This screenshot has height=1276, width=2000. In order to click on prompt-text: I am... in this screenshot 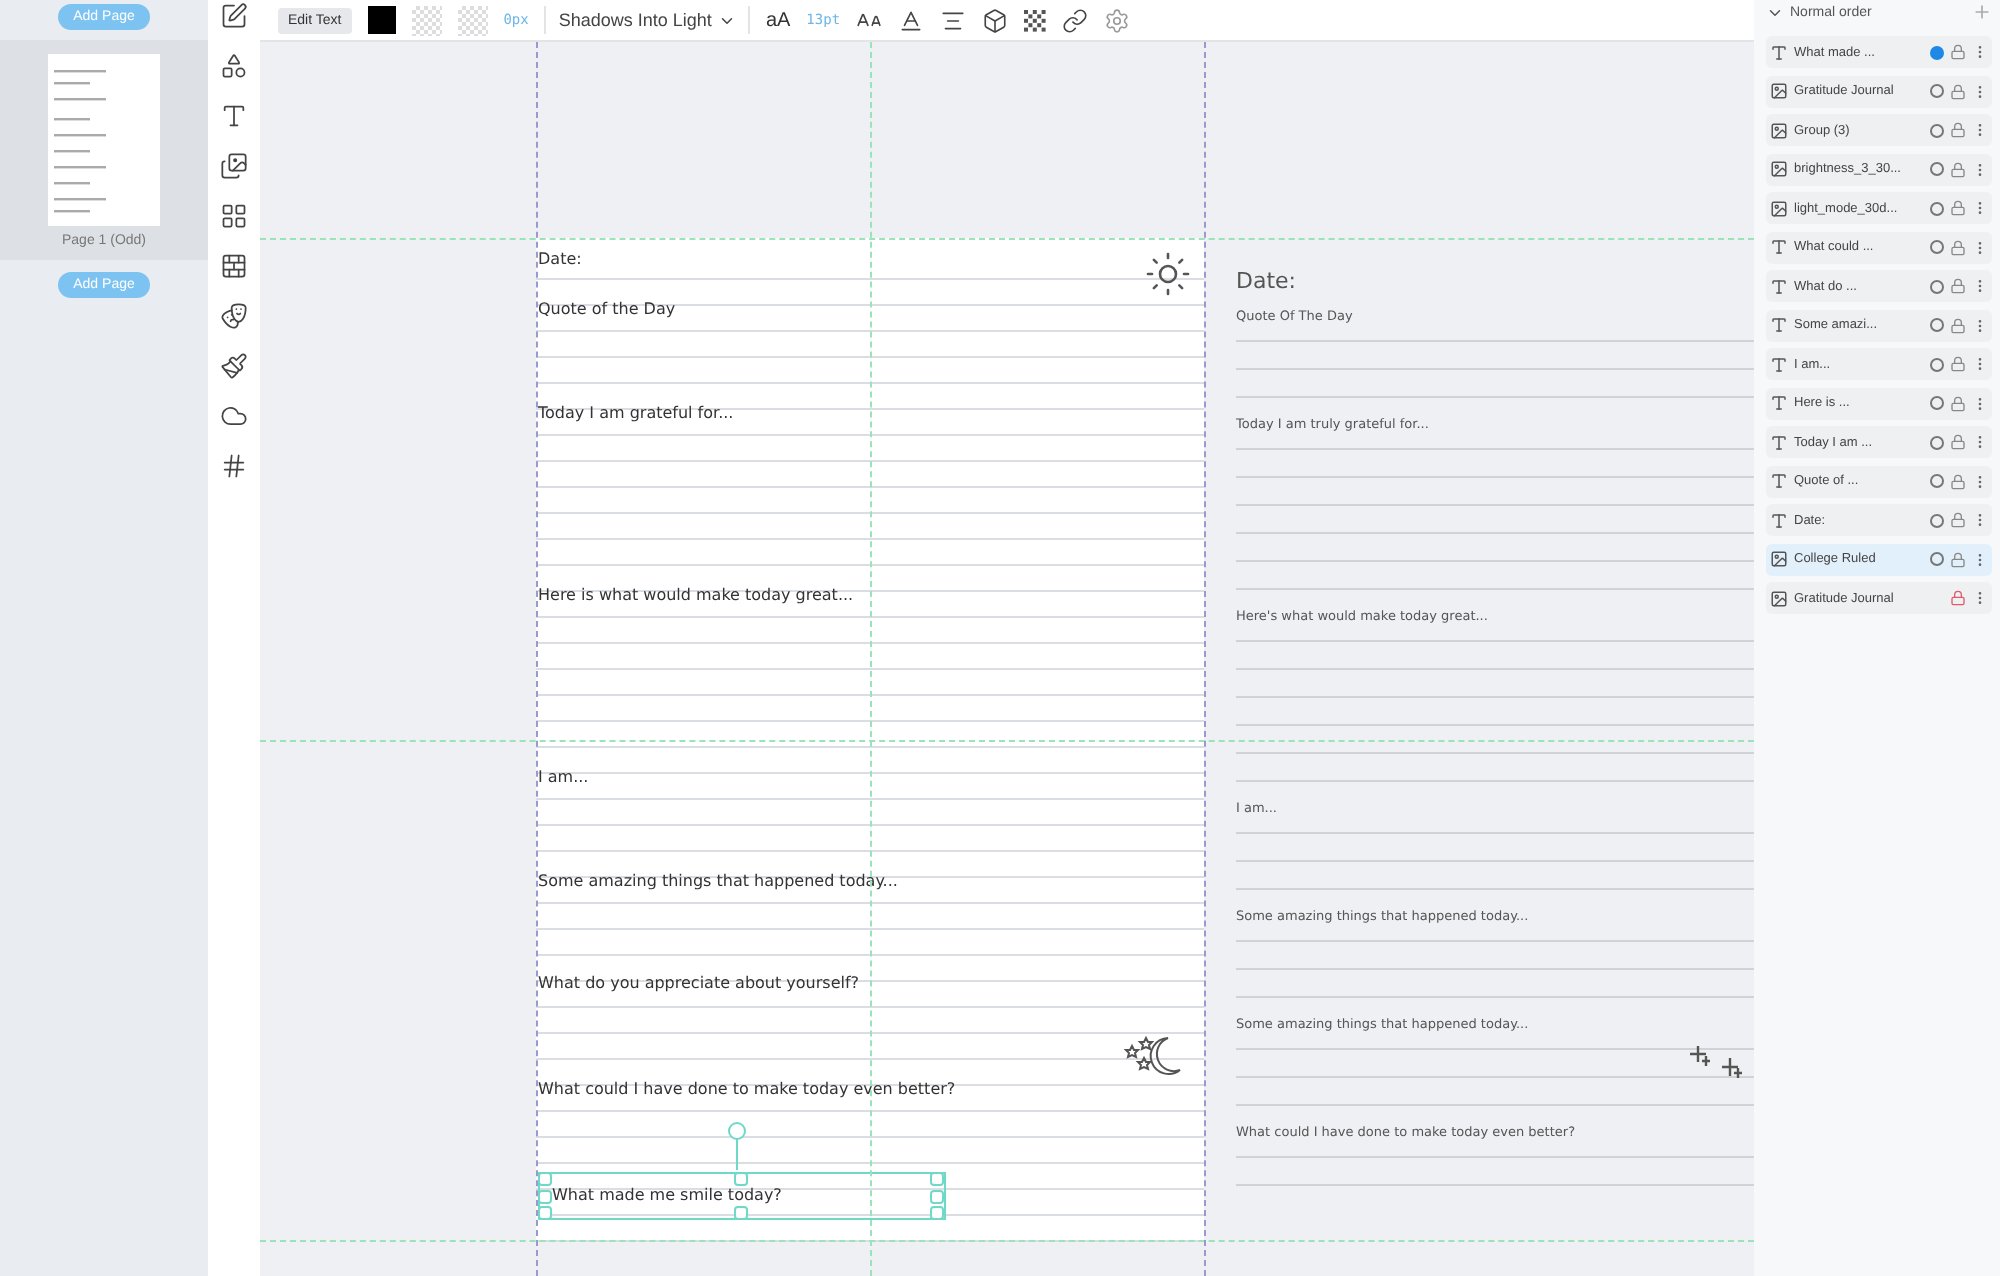, I will do `click(563, 777)`.